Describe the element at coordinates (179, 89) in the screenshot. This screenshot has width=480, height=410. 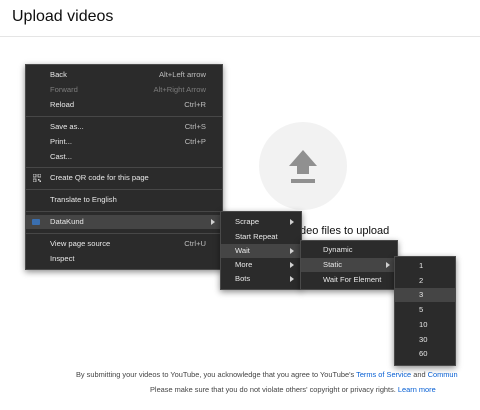
I see `menu-item-shortcut: Alt+Right Arrow` at that location.